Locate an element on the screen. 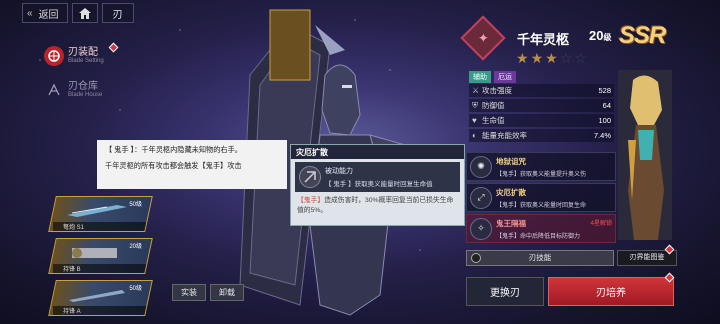  unlock-requirement: 4星解锁 is located at coordinates (601, 224).